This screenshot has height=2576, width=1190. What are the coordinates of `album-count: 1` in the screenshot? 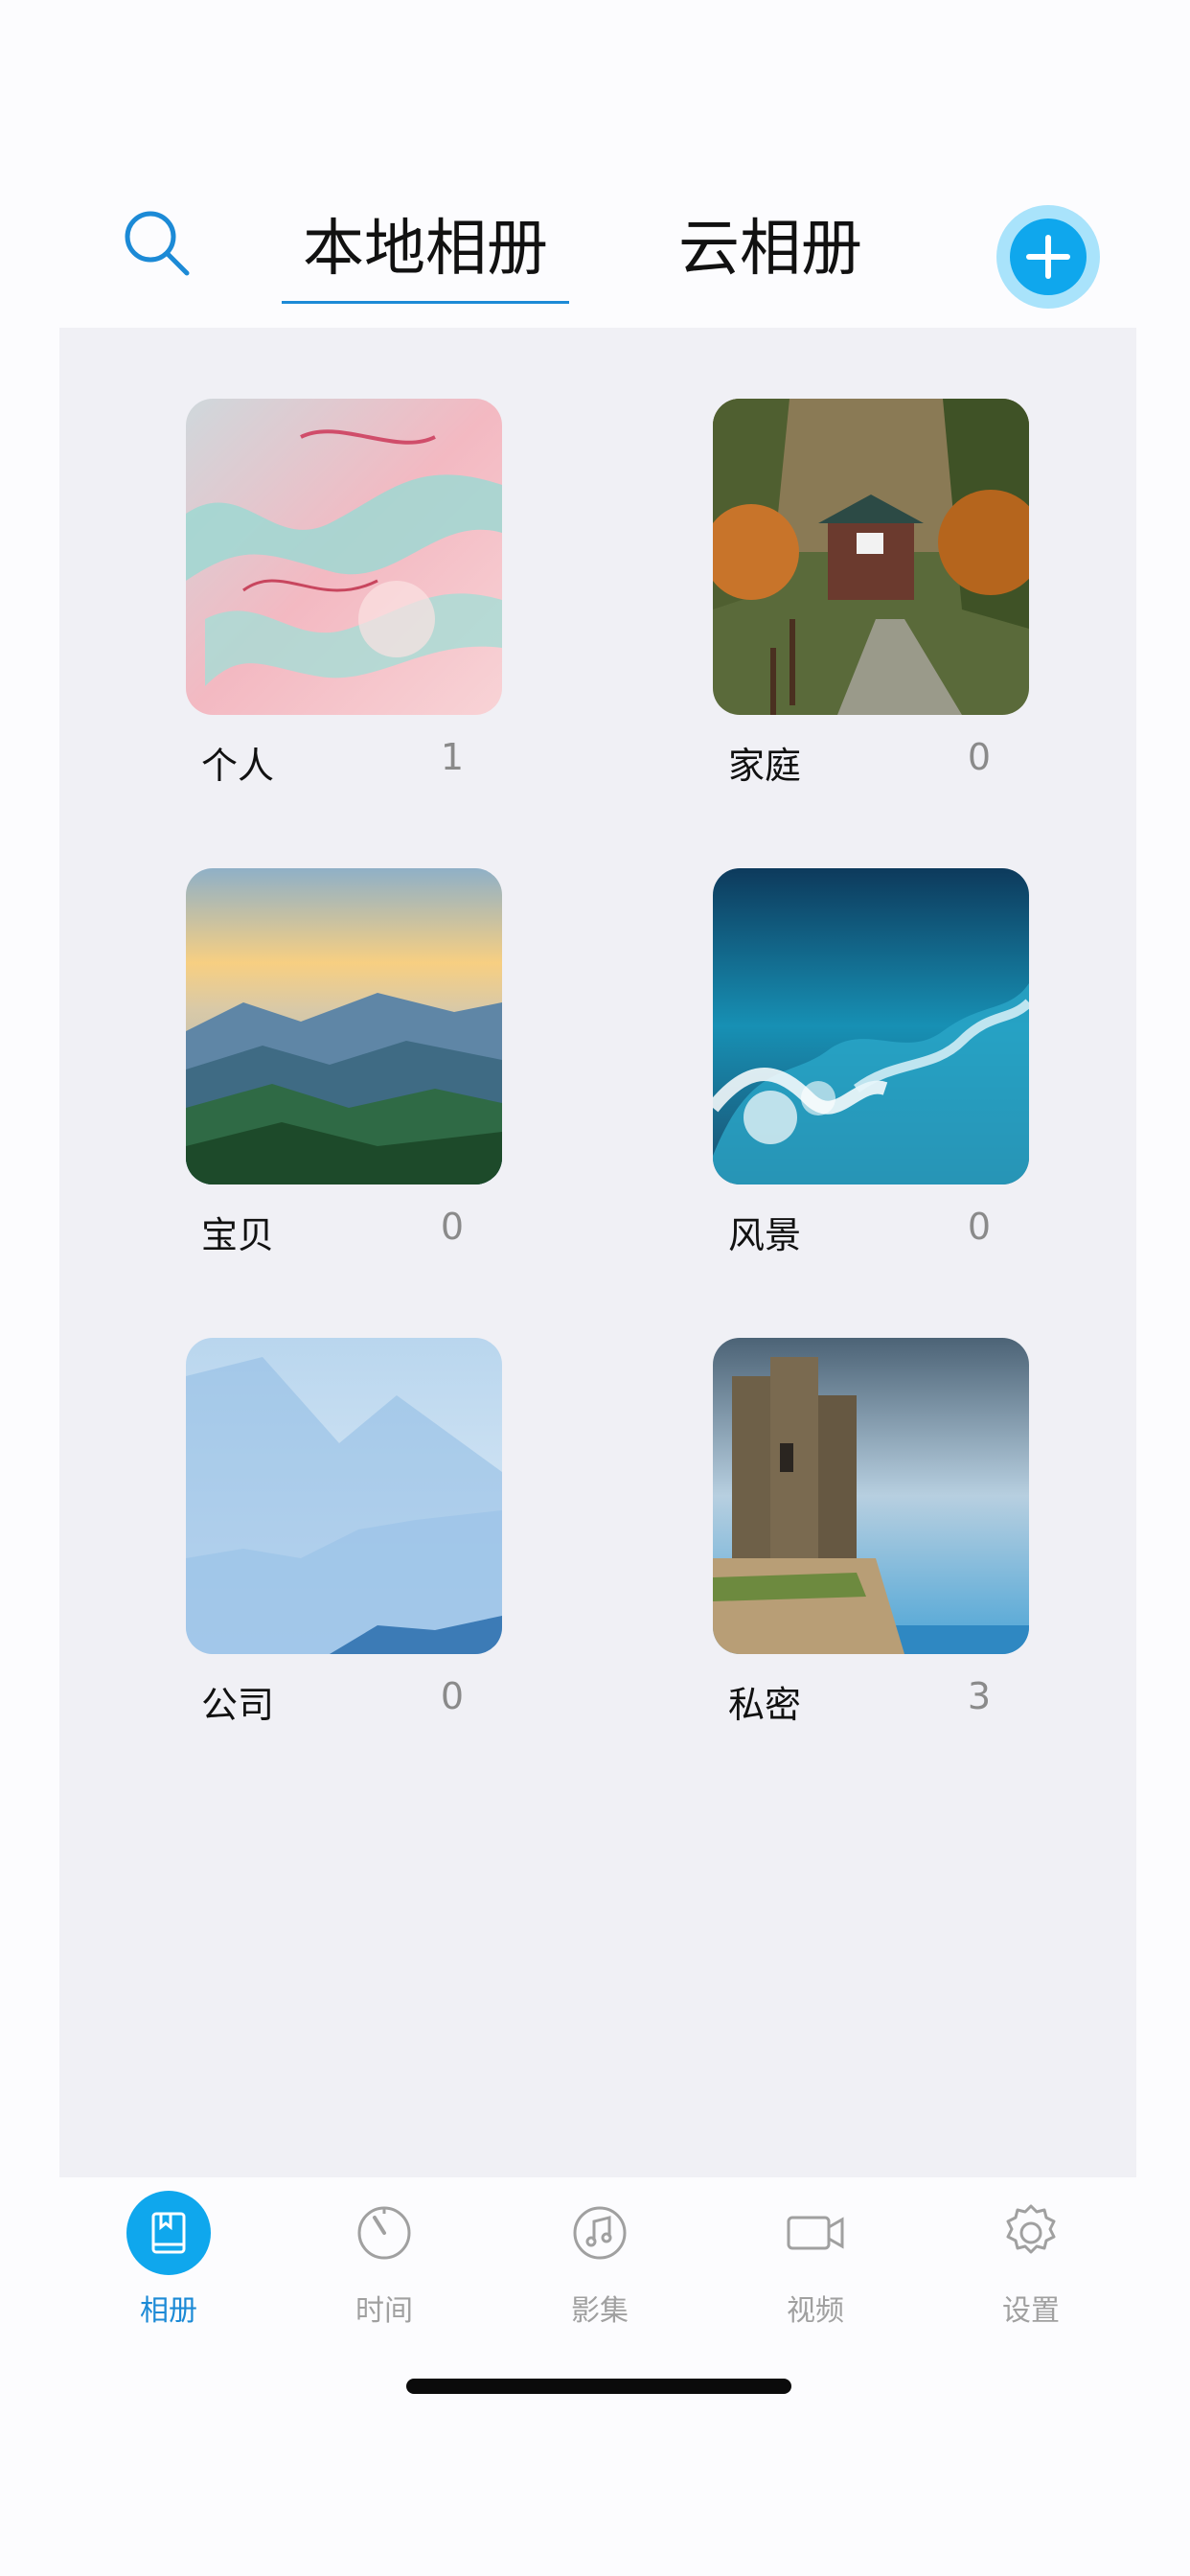 It's located at (452, 757).